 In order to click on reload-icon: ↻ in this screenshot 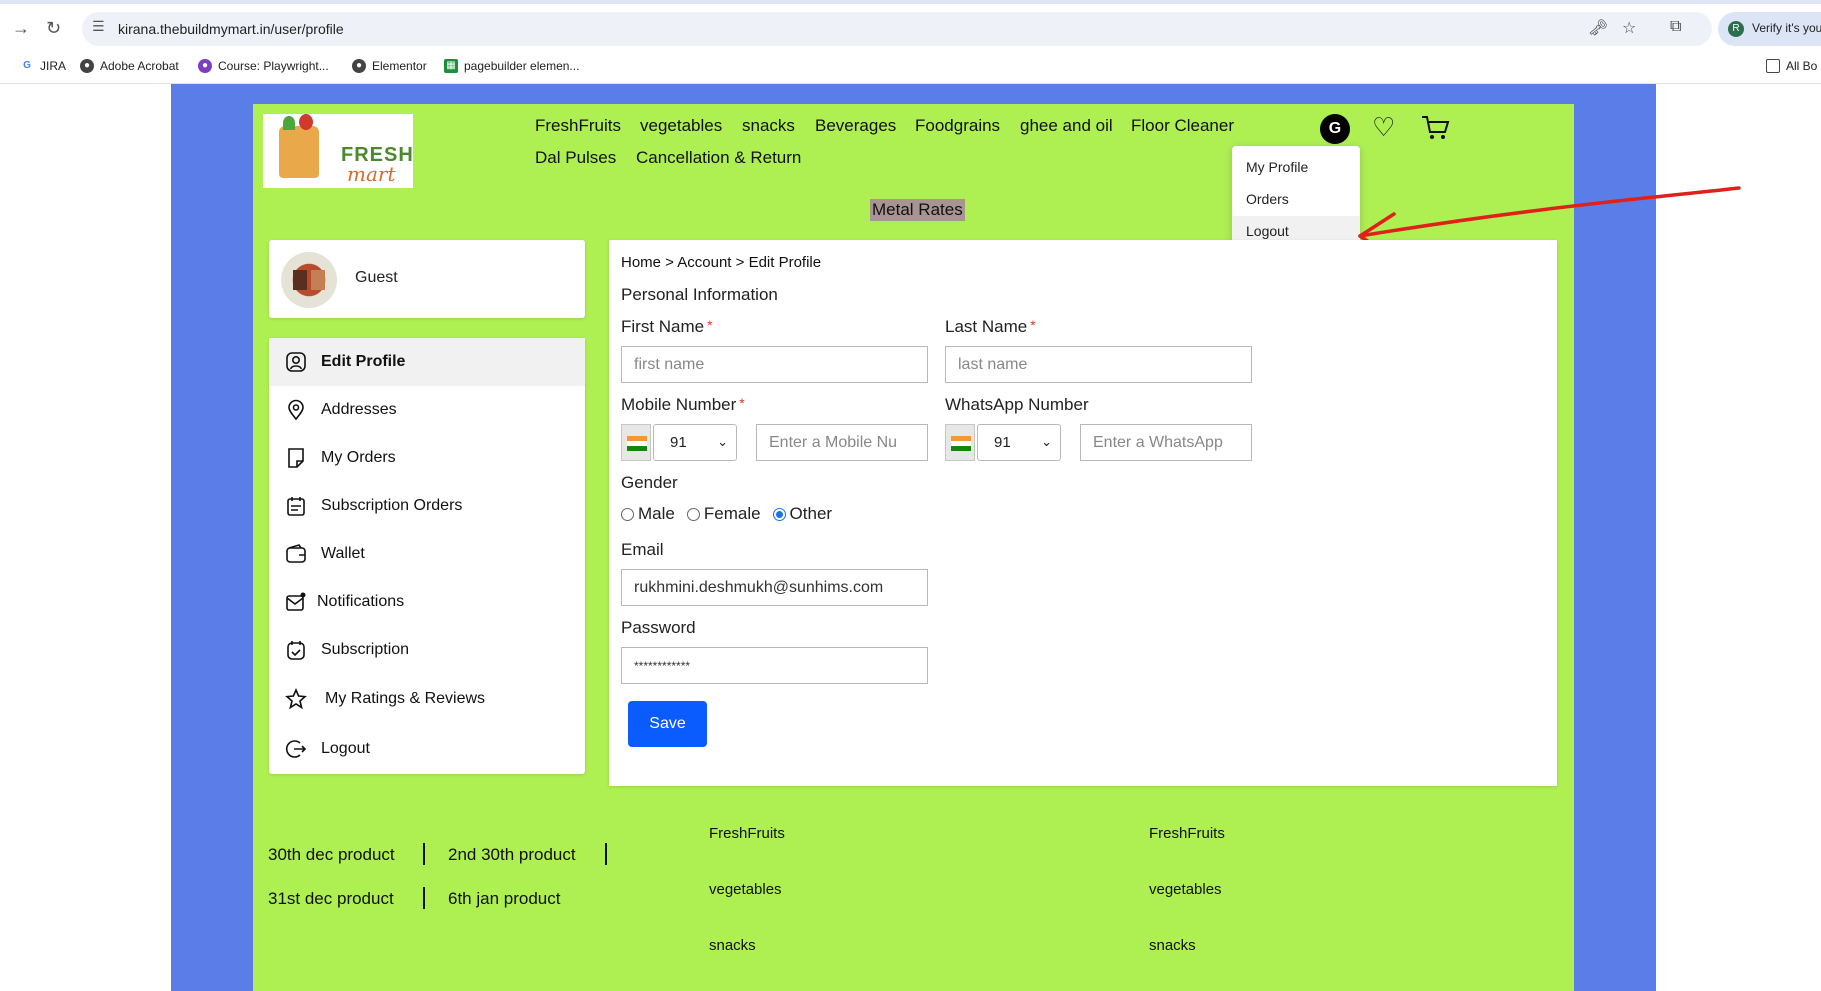, I will do `click(53, 28)`.